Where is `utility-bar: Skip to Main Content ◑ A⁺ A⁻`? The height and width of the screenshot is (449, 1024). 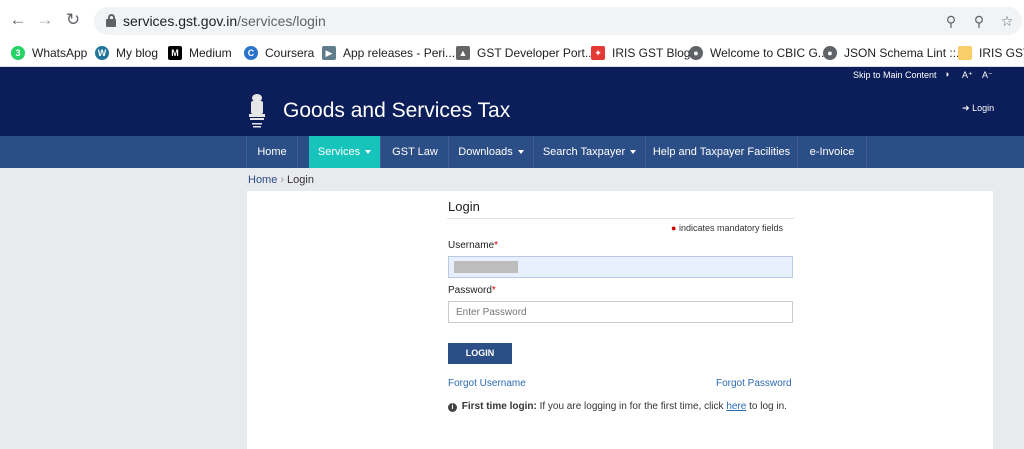 utility-bar: Skip to Main Content ◑ A⁺ A⁻ is located at coordinates (512, 76).